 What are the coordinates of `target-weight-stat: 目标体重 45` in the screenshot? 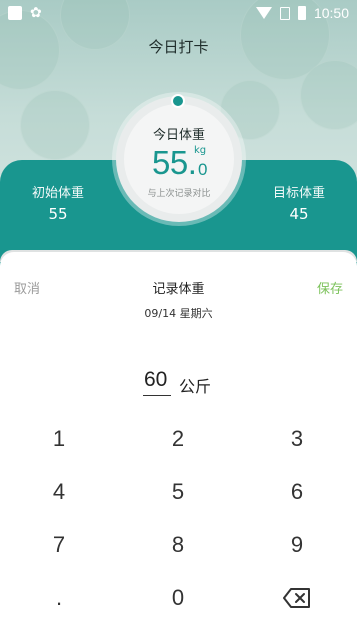 It's located at (299, 202).